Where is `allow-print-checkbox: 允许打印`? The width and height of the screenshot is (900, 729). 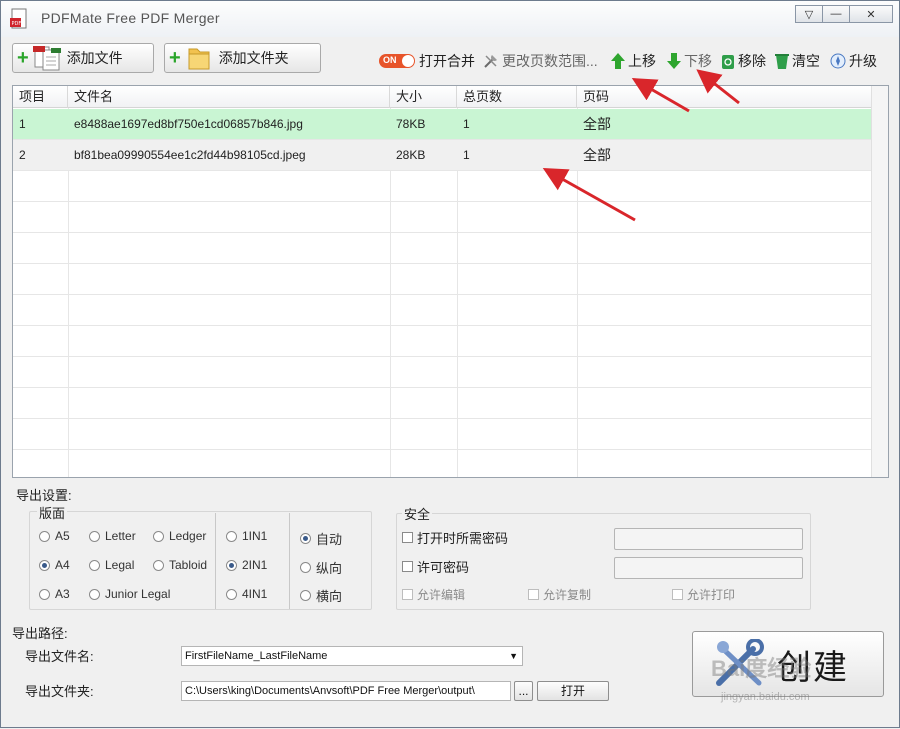 allow-print-checkbox: 允许打印 is located at coordinates (703, 594).